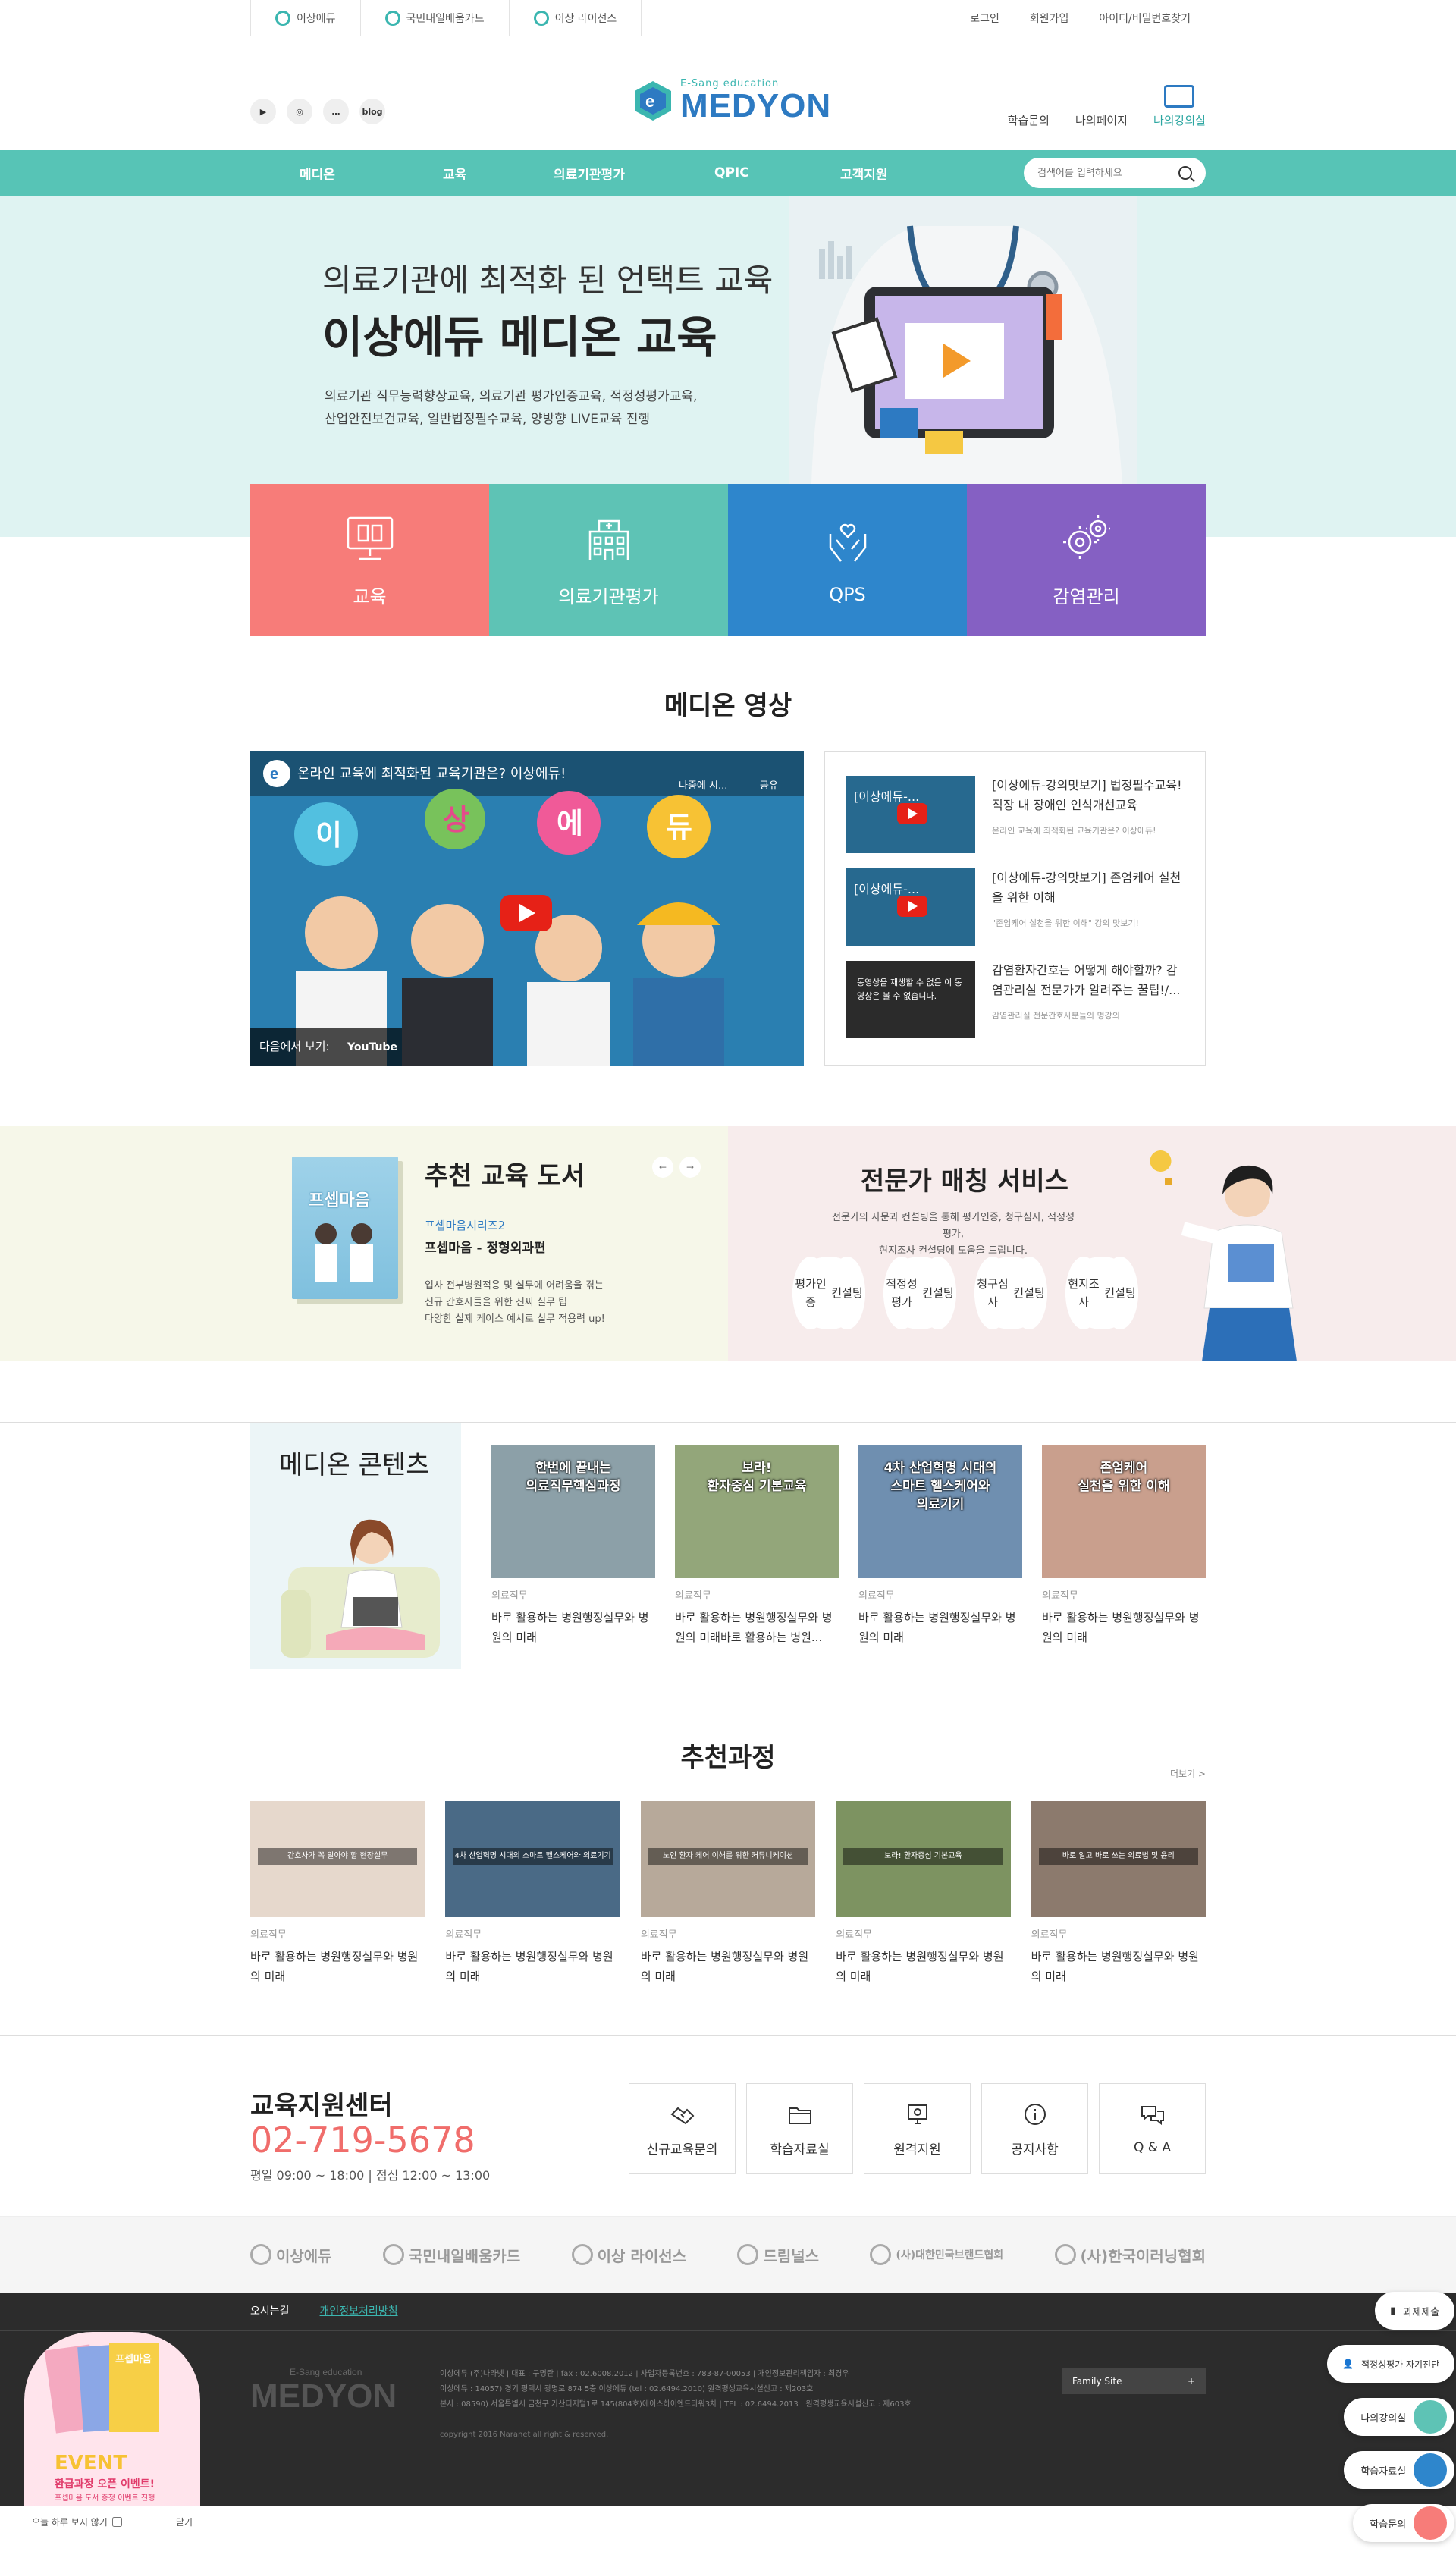 The image size is (1456, 2561). What do you see at coordinates (847, 560) in the screenshot?
I see `tile-qps: QPS` at bounding box center [847, 560].